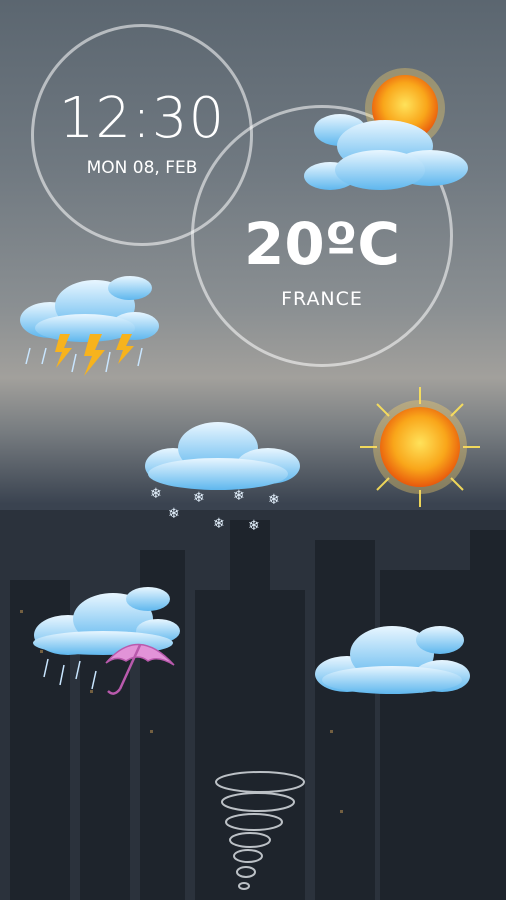 The height and width of the screenshot is (900, 506). What do you see at coordinates (105, 650) in the screenshot?
I see `rain-umbrella-icon` at bounding box center [105, 650].